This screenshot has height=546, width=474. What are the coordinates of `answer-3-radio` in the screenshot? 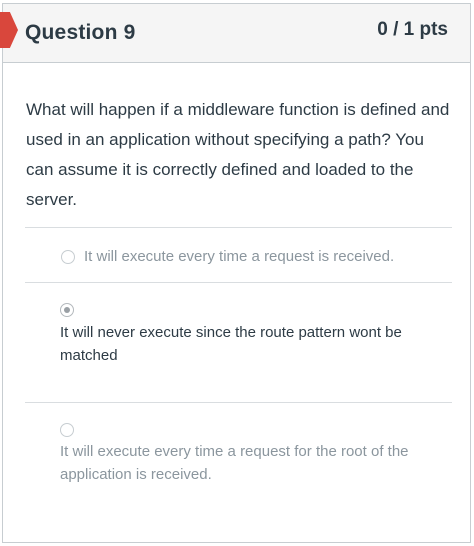 It's located at (67, 430).